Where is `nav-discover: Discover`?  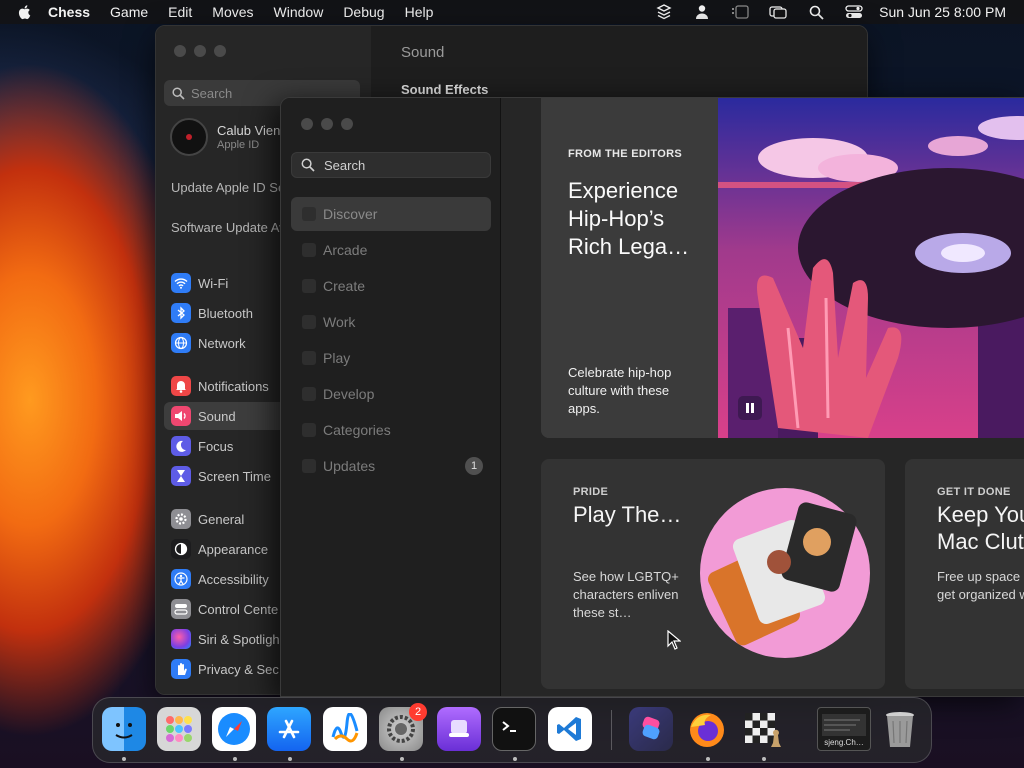
nav-discover: Discover is located at coordinates (391, 214).